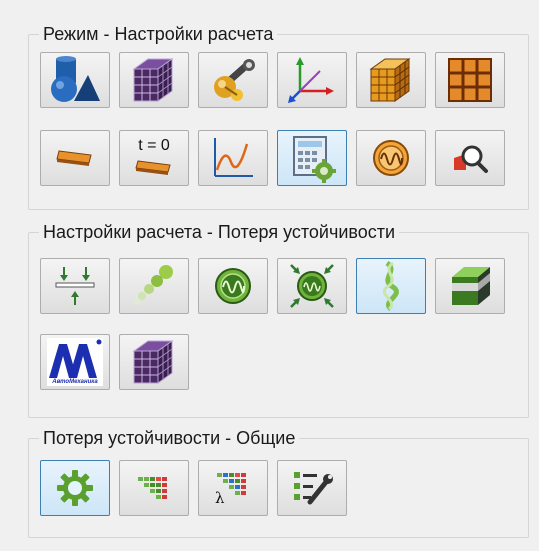  I want to click on grid-plate-icon, so click(470, 80).